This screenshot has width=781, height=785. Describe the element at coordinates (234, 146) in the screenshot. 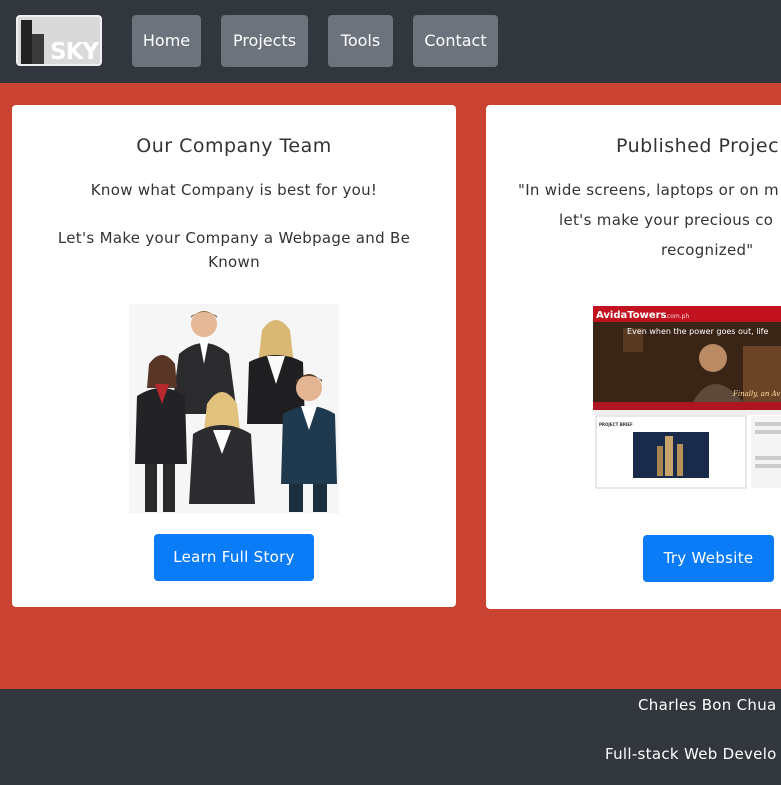

I see `card-title: Our Company Team` at that location.